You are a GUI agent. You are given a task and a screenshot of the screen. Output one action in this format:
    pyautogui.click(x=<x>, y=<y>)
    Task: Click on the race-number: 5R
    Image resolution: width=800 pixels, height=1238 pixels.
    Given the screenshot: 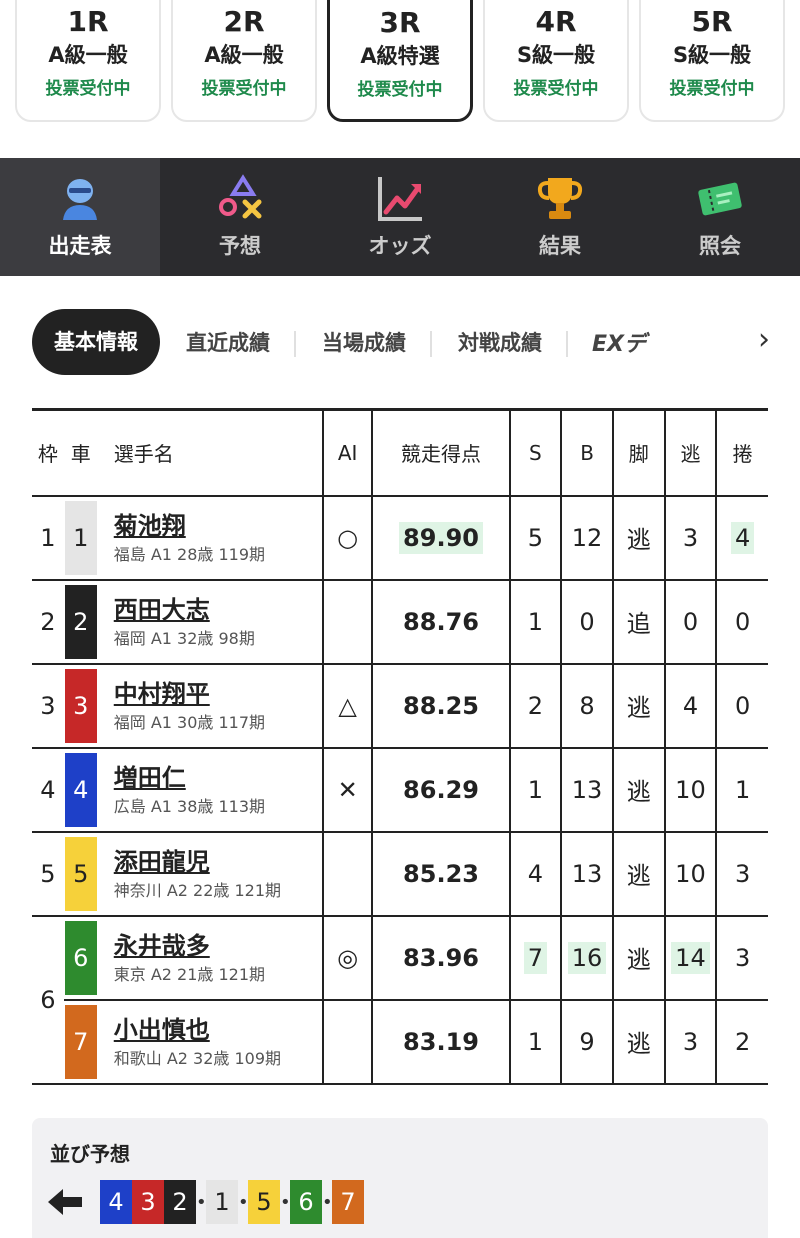 What is the action you would take?
    pyautogui.click(x=712, y=21)
    